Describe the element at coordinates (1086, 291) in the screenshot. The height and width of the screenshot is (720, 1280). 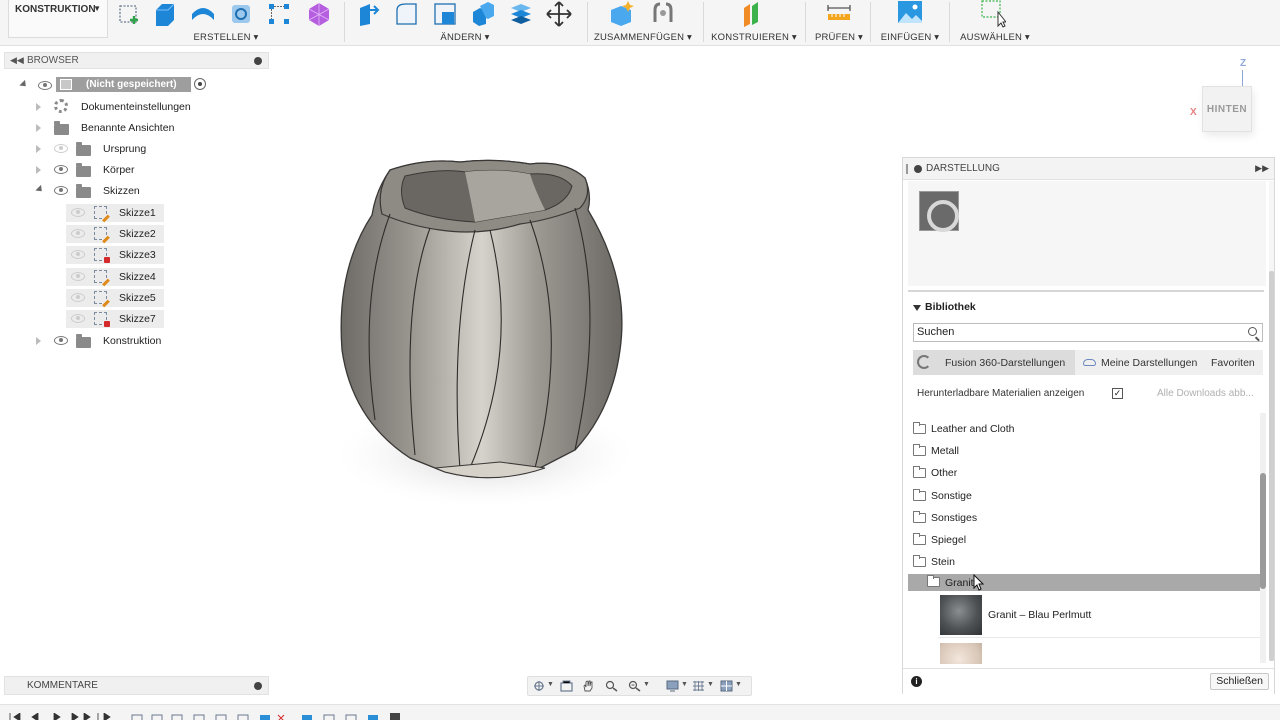
I see `resize-divider` at that location.